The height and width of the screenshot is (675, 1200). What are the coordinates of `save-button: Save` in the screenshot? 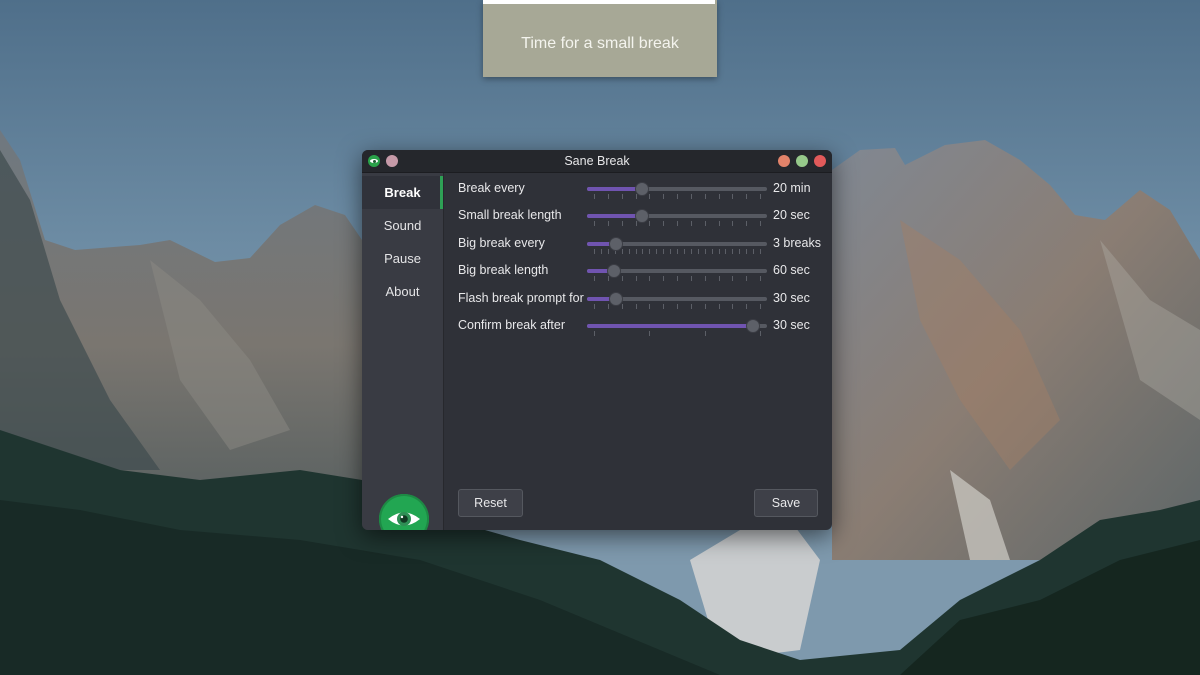 It's located at (786, 503).